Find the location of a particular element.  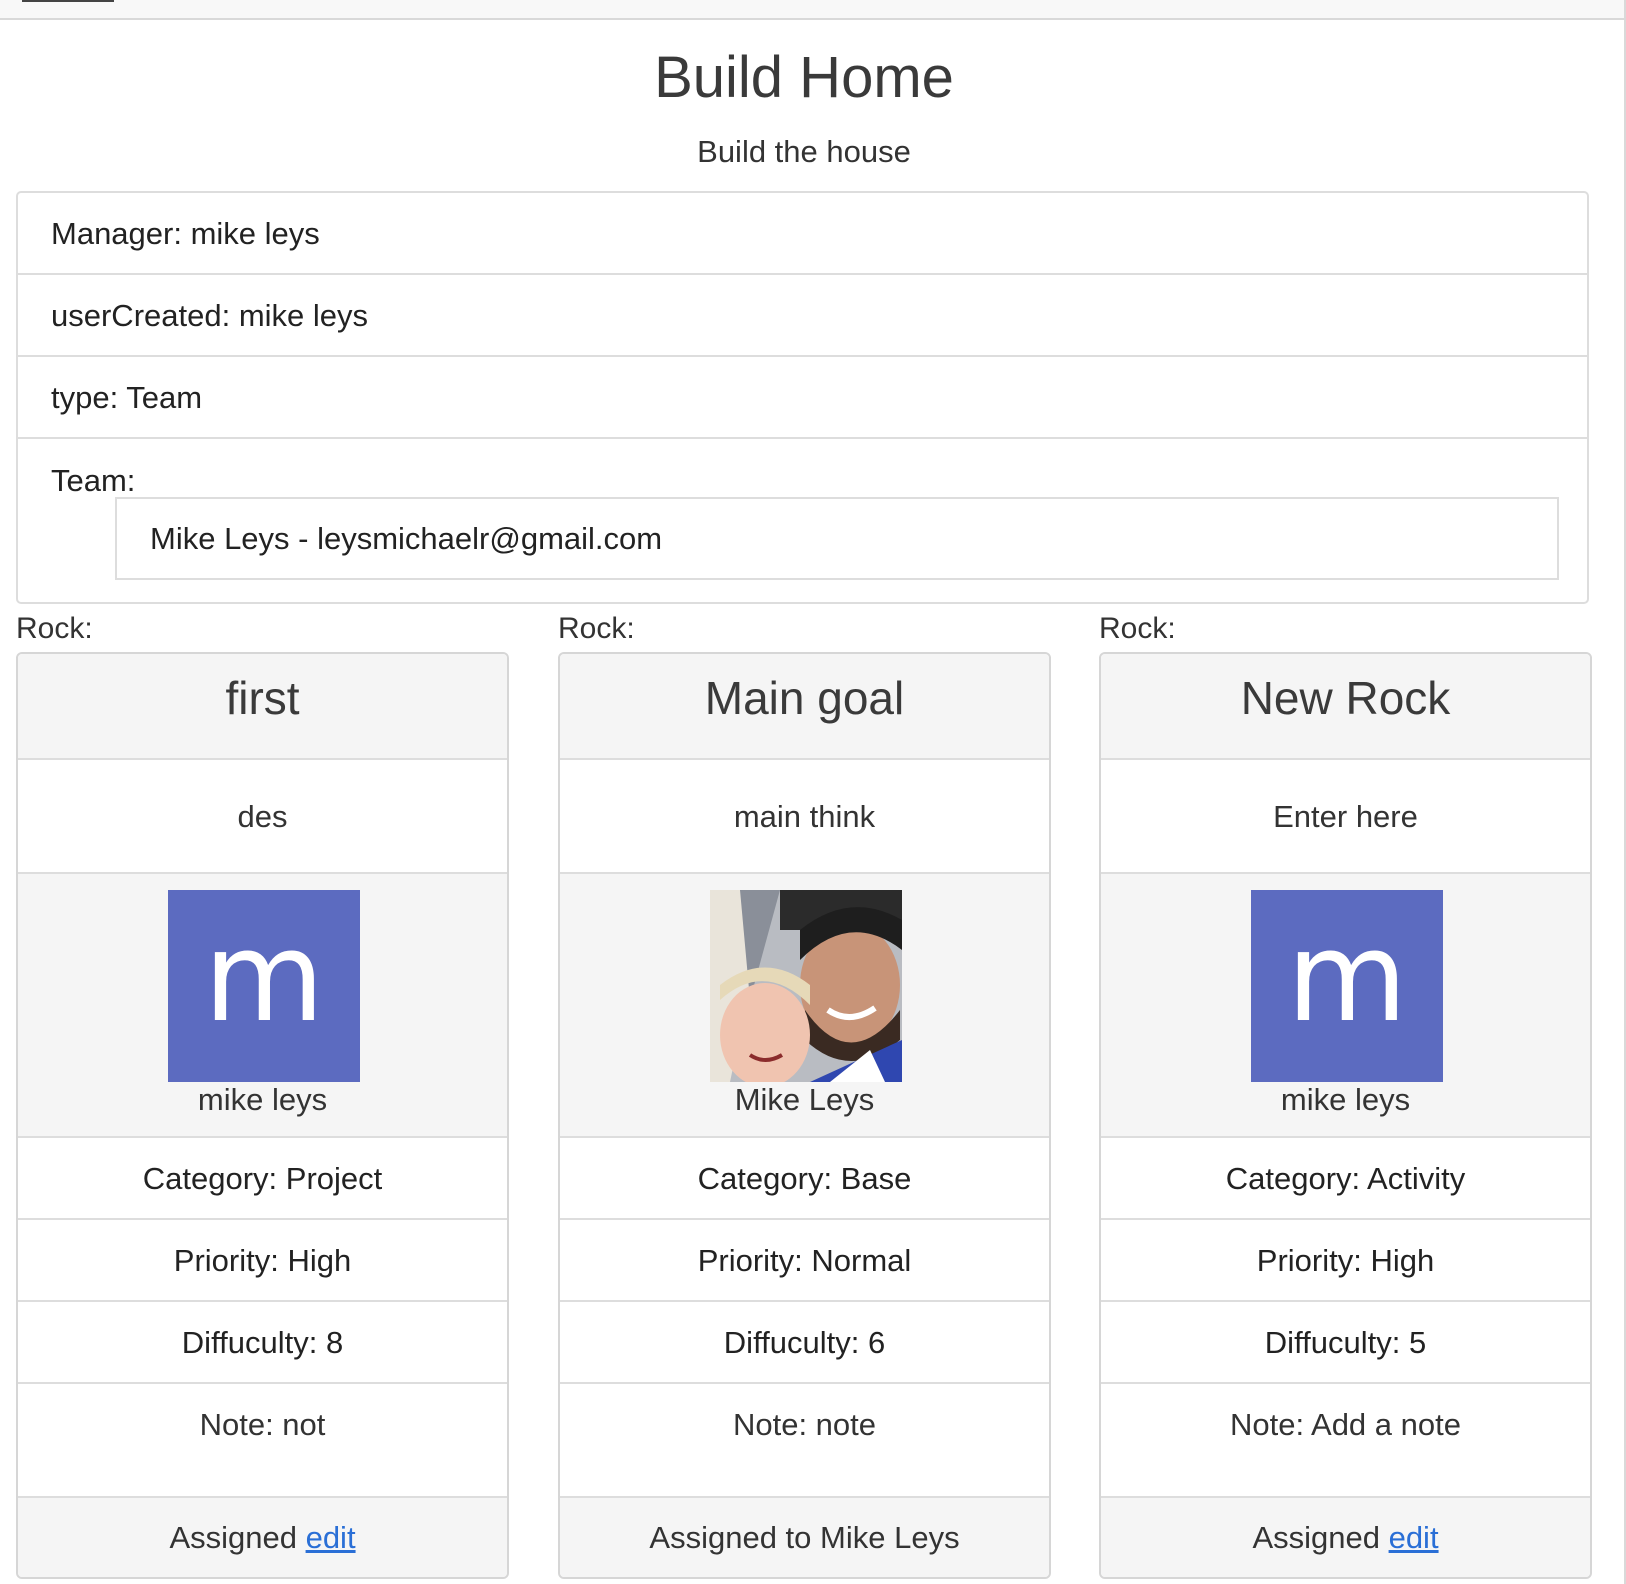

assigned-text: Assigned to Mike Leys is located at coordinates (804, 1537).